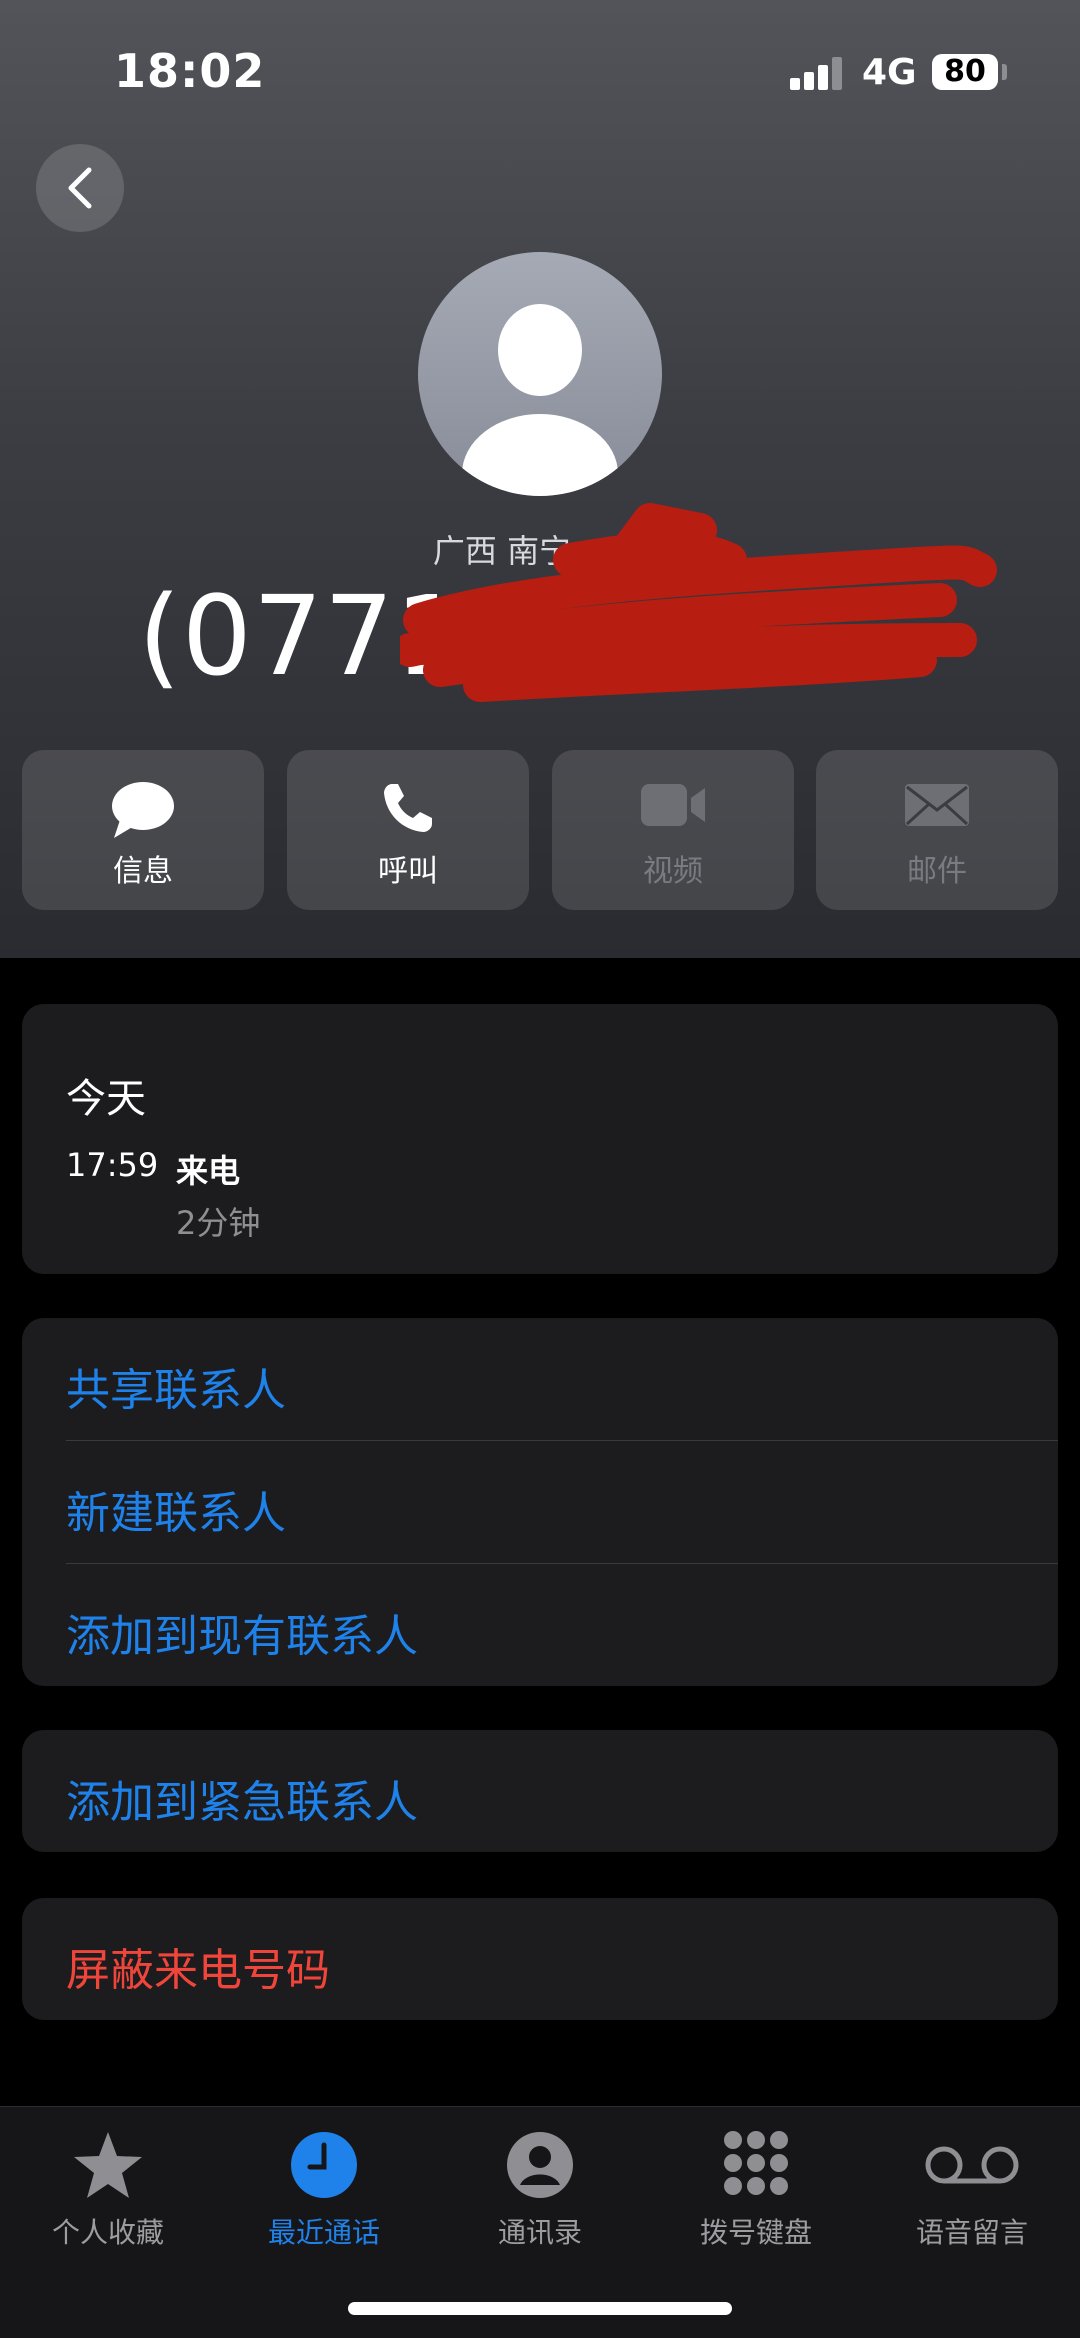 The height and width of the screenshot is (2338, 1080). Describe the element at coordinates (756, 2163) in the screenshot. I see `keypad-icon` at that location.